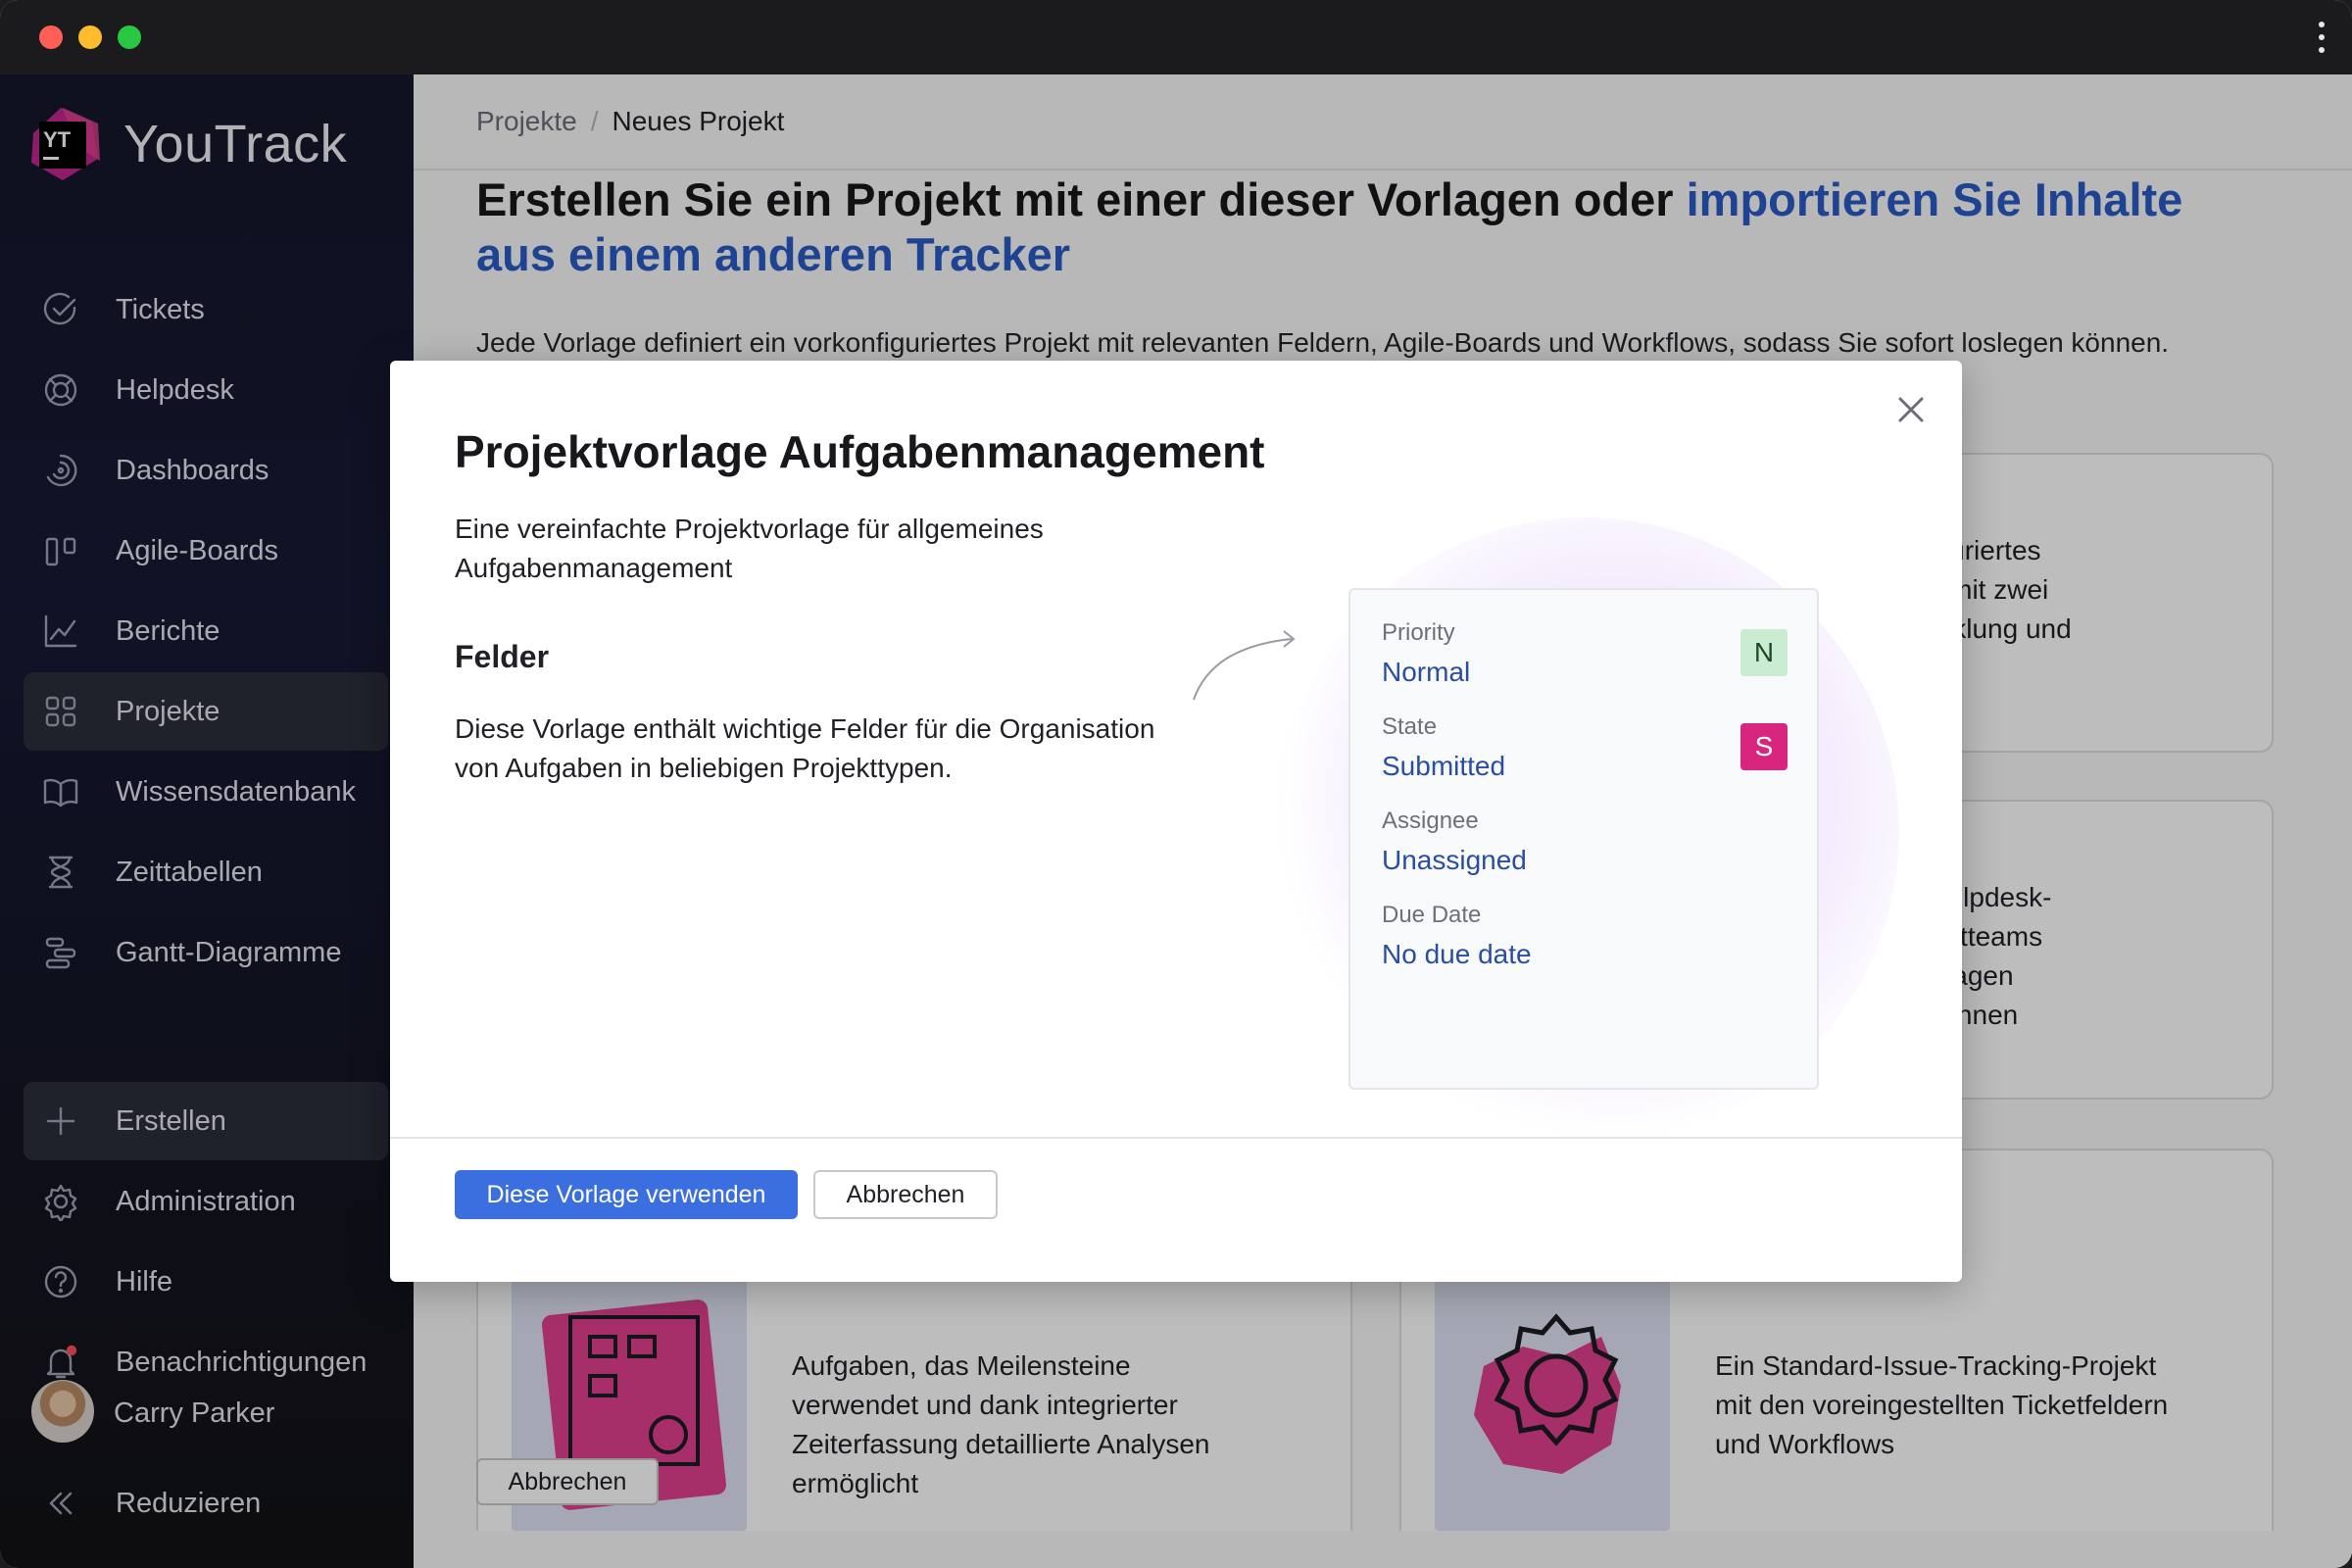 This screenshot has height=1568, width=2352. I want to click on field-label: Due Date, so click(1432, 915).